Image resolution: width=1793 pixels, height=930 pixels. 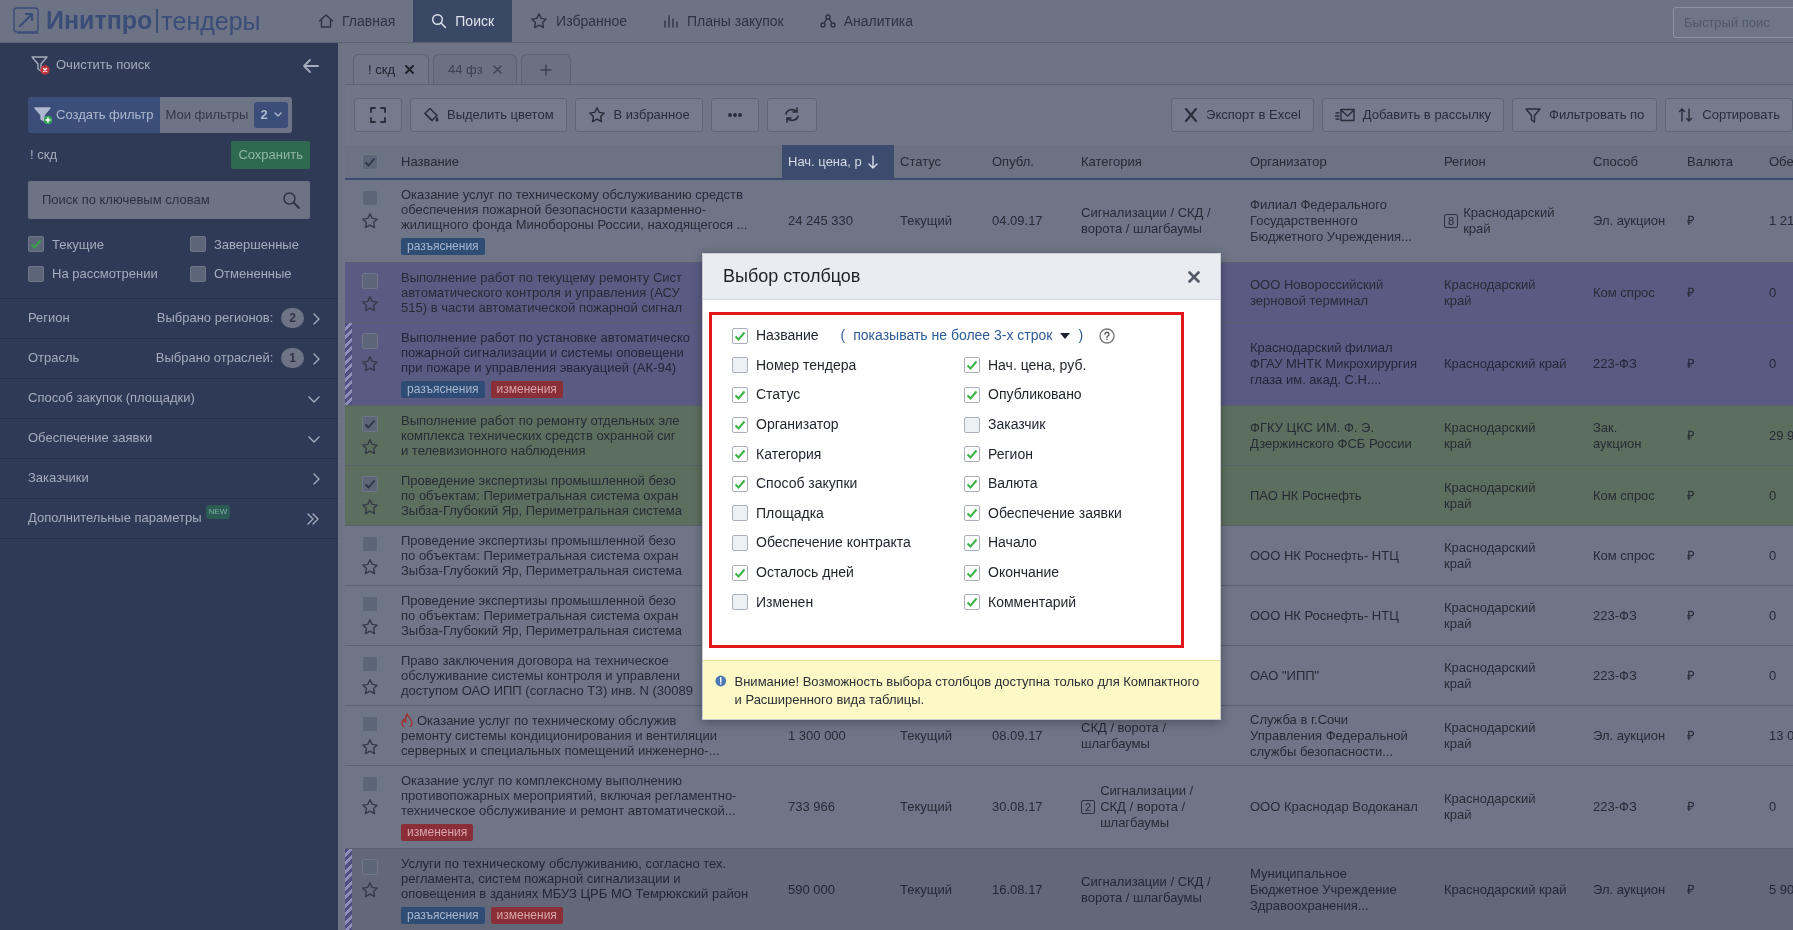 I want to click on table-cell: Сигнализации / СКД / ворота / шлагбаумы, so click(x=1146, y=890).